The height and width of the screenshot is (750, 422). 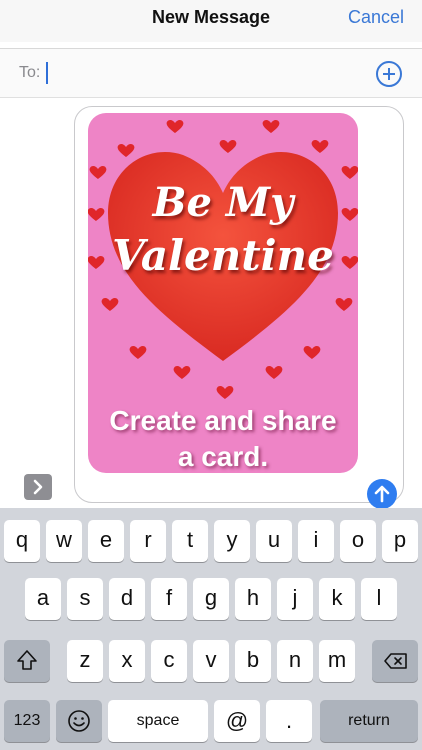 I want to click on card-title-line-1: Be My, so click(x=223, y=202).